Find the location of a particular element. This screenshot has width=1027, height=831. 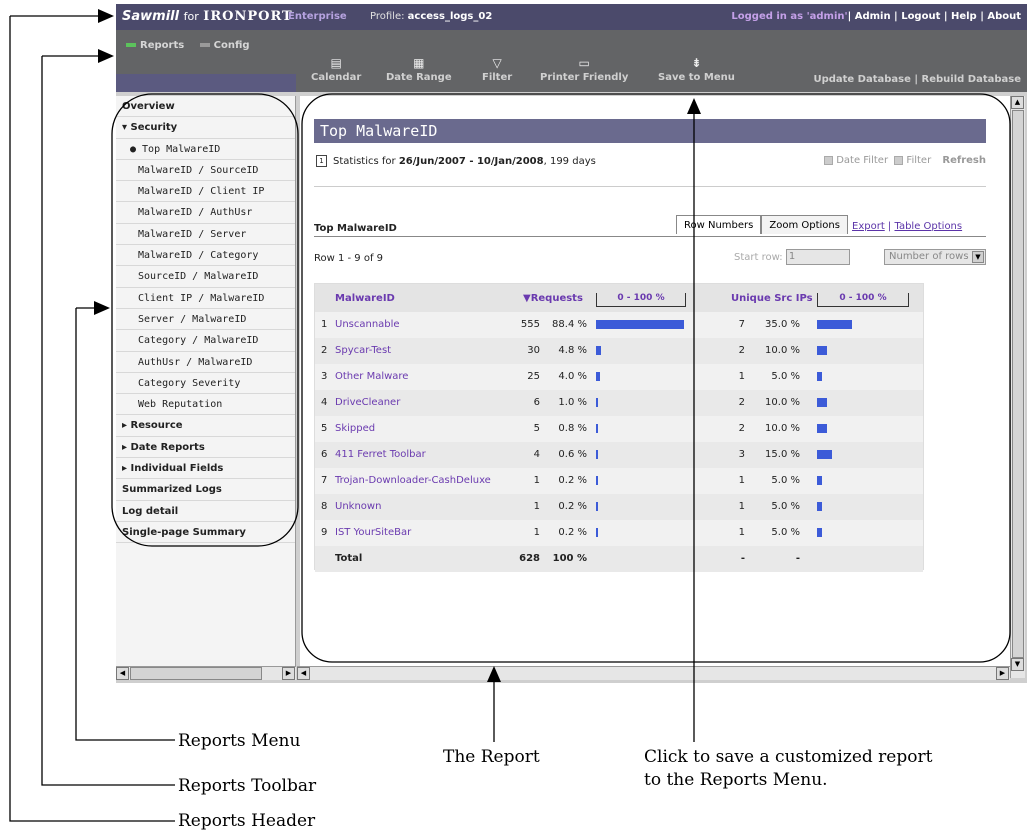

toolbar-callout-line is located at coordinates (108, 421).